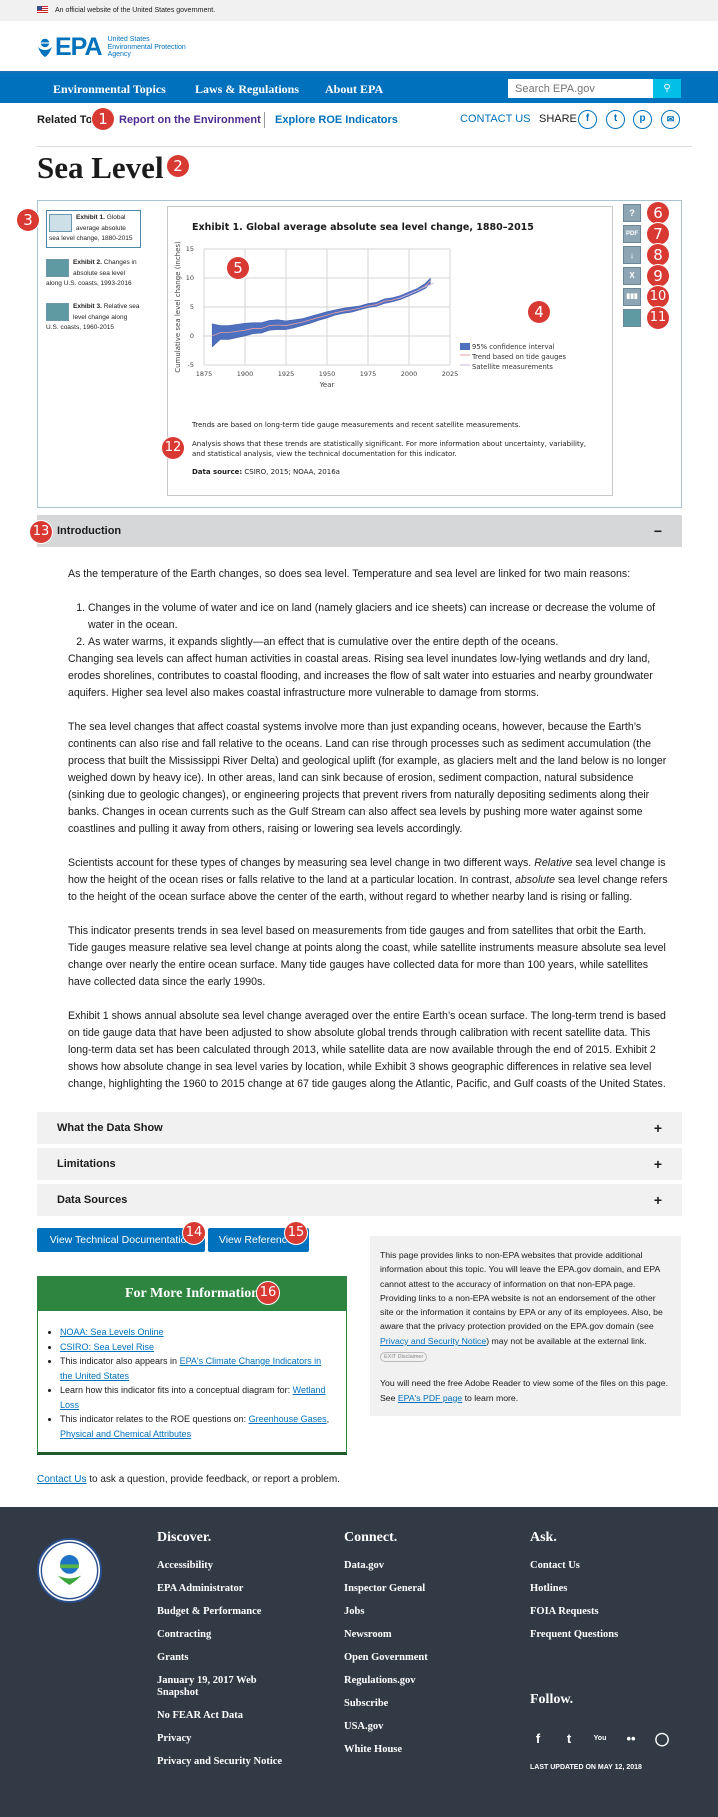 Image resolution: width=718 pixels, height=1817 pixels. Describe the element at coordinates (415, 291) in the screenshot. I see `satellite-measurements-line` at that location.